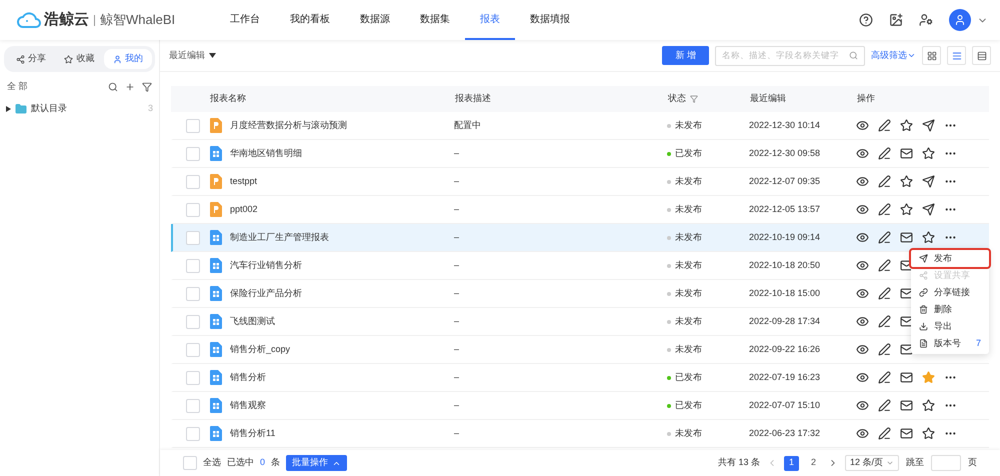 Image resolution: width=1000 pixels, height=476 pixels. Describe the element at coordinates (768, 99) in the screenshot. I see `column-header: 最近编辑` at that location.